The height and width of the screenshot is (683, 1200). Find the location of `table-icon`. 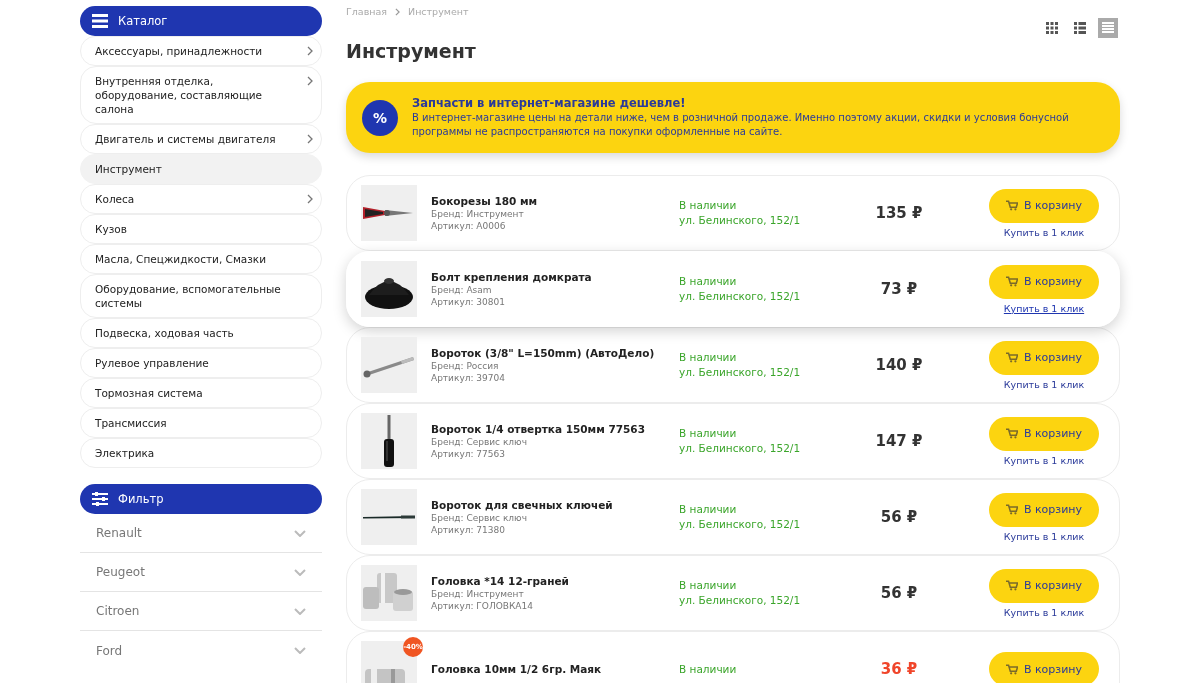

table-icon is located at coordinates (1108, 28).